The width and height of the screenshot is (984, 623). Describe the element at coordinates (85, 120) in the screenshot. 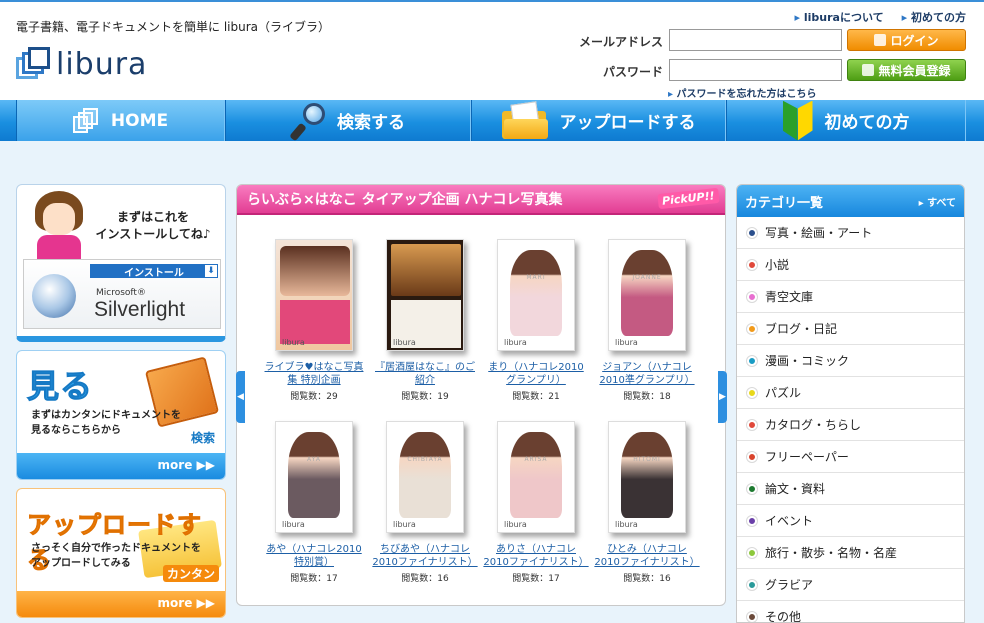

I see `documents-icon` at that location.